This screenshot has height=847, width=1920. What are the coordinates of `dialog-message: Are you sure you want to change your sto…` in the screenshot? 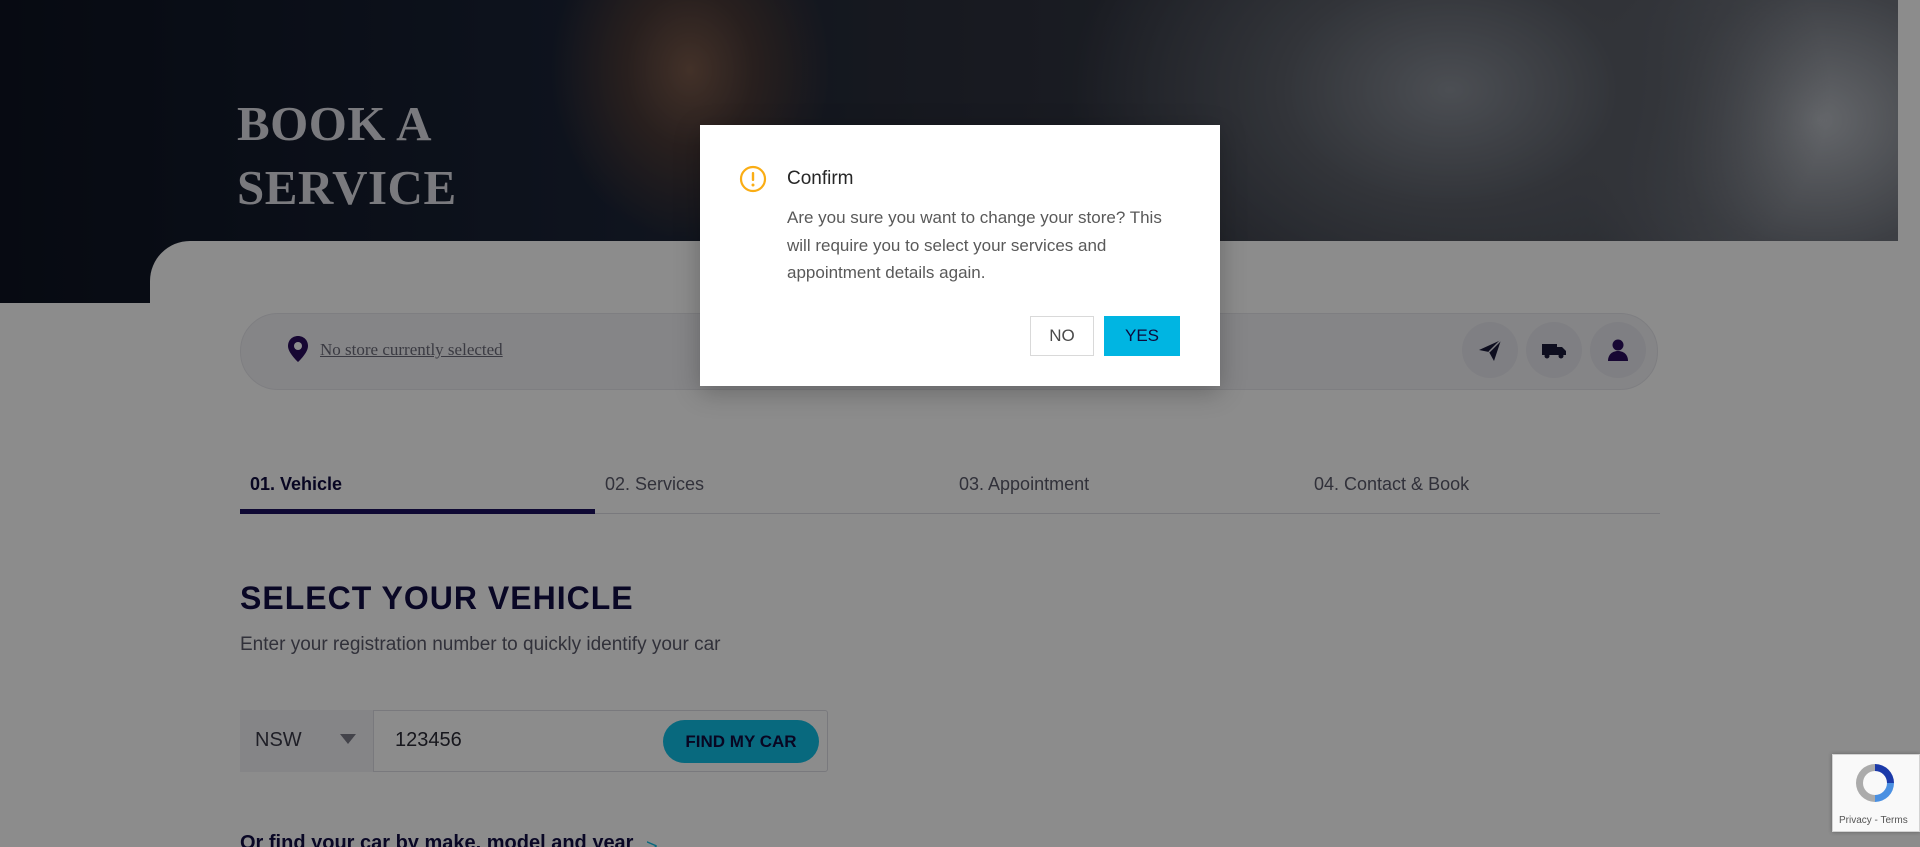 It's located at (974, 245).